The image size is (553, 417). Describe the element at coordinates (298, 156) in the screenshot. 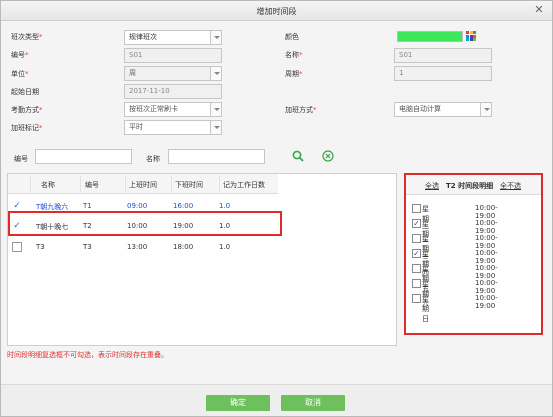

I see `search-icon` at that location.